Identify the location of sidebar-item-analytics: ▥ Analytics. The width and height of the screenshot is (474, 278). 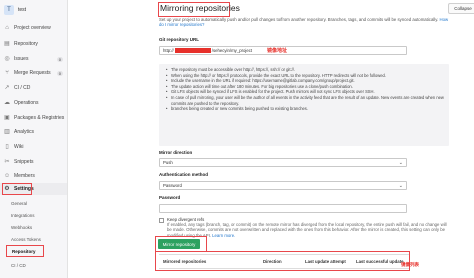
(33, 132).